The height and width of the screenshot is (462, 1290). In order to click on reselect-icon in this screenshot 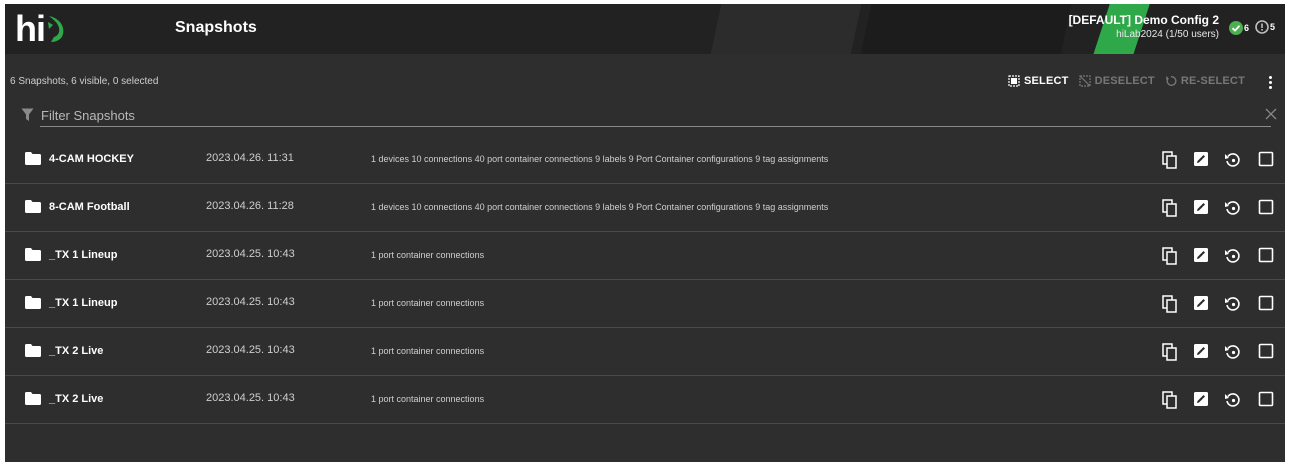, I will do `click(1171, 81)`.